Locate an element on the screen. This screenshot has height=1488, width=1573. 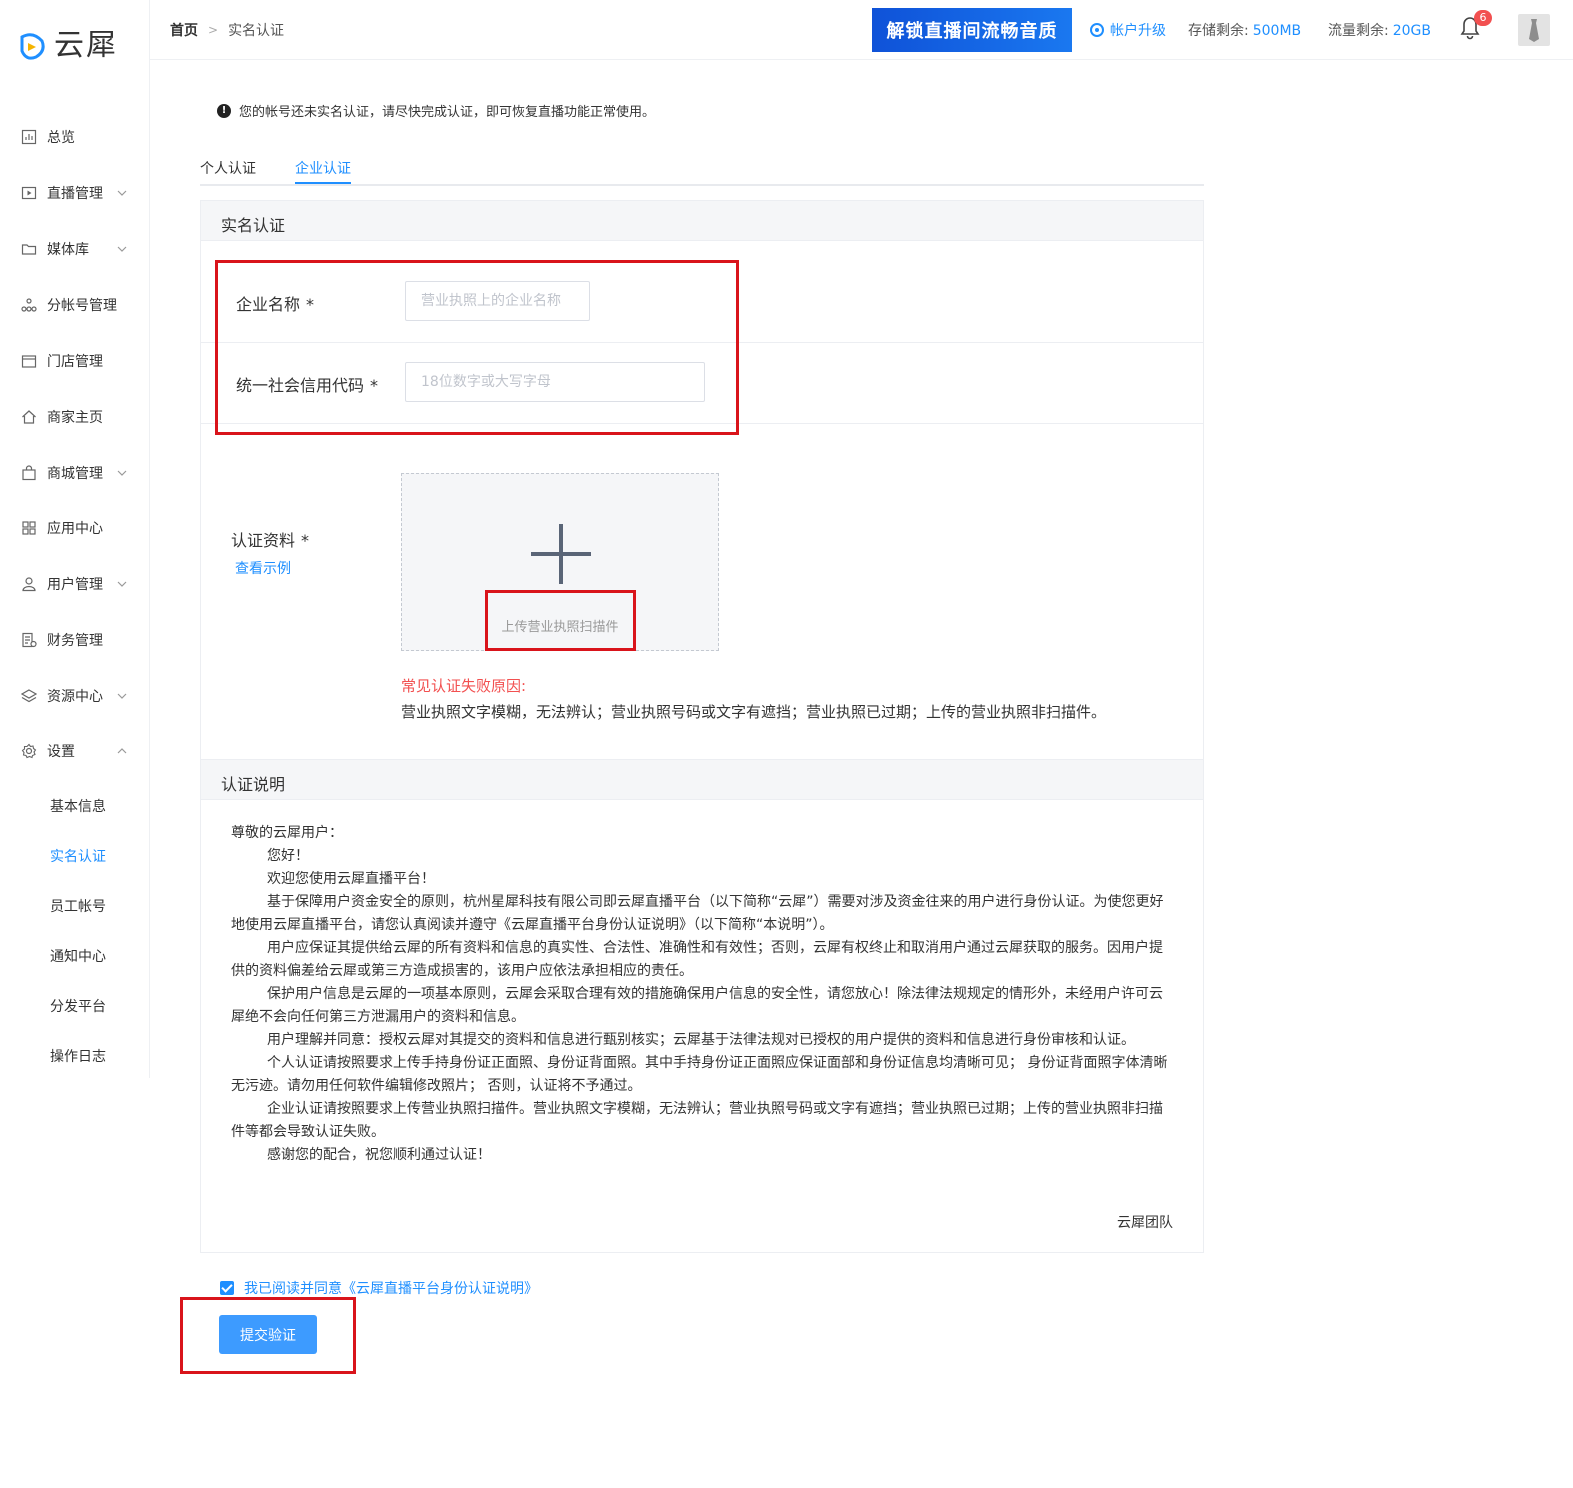
sidebar-item-label: 直播管理 is located at coordinates (75, 194).